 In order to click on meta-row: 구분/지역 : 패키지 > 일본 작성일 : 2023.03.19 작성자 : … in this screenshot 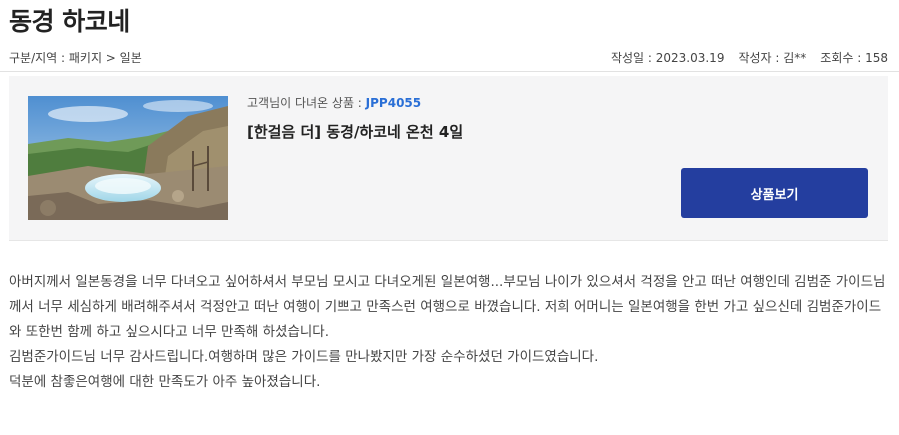, I will do `click(448, 57)`.